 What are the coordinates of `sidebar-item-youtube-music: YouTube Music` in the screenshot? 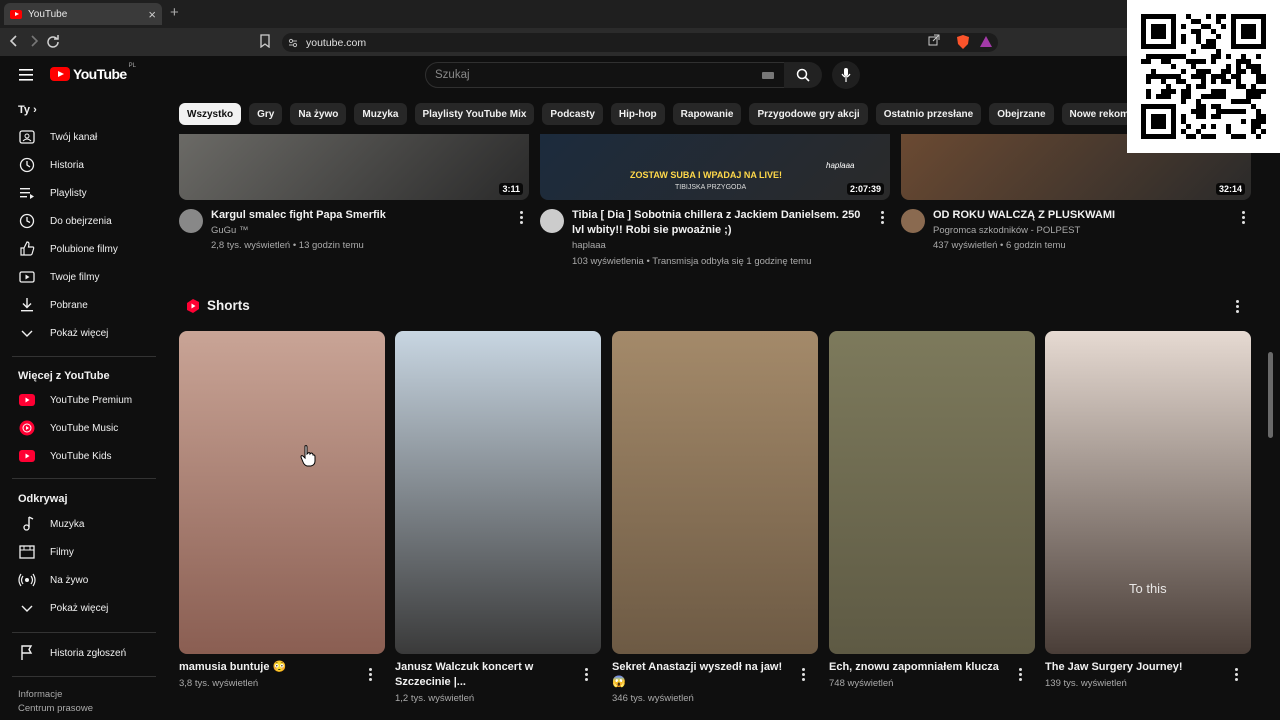 It's located at (84, 428).